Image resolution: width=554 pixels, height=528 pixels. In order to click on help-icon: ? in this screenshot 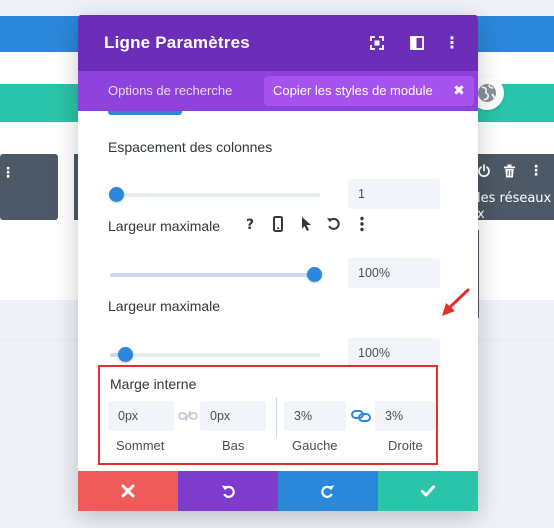, I will do `click(250, 224)`.